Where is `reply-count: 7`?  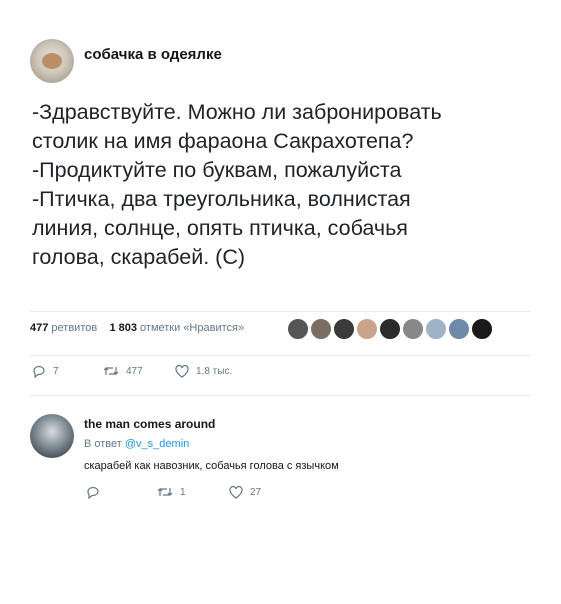
reply-count: 7 is located at coordinates (56, 371).